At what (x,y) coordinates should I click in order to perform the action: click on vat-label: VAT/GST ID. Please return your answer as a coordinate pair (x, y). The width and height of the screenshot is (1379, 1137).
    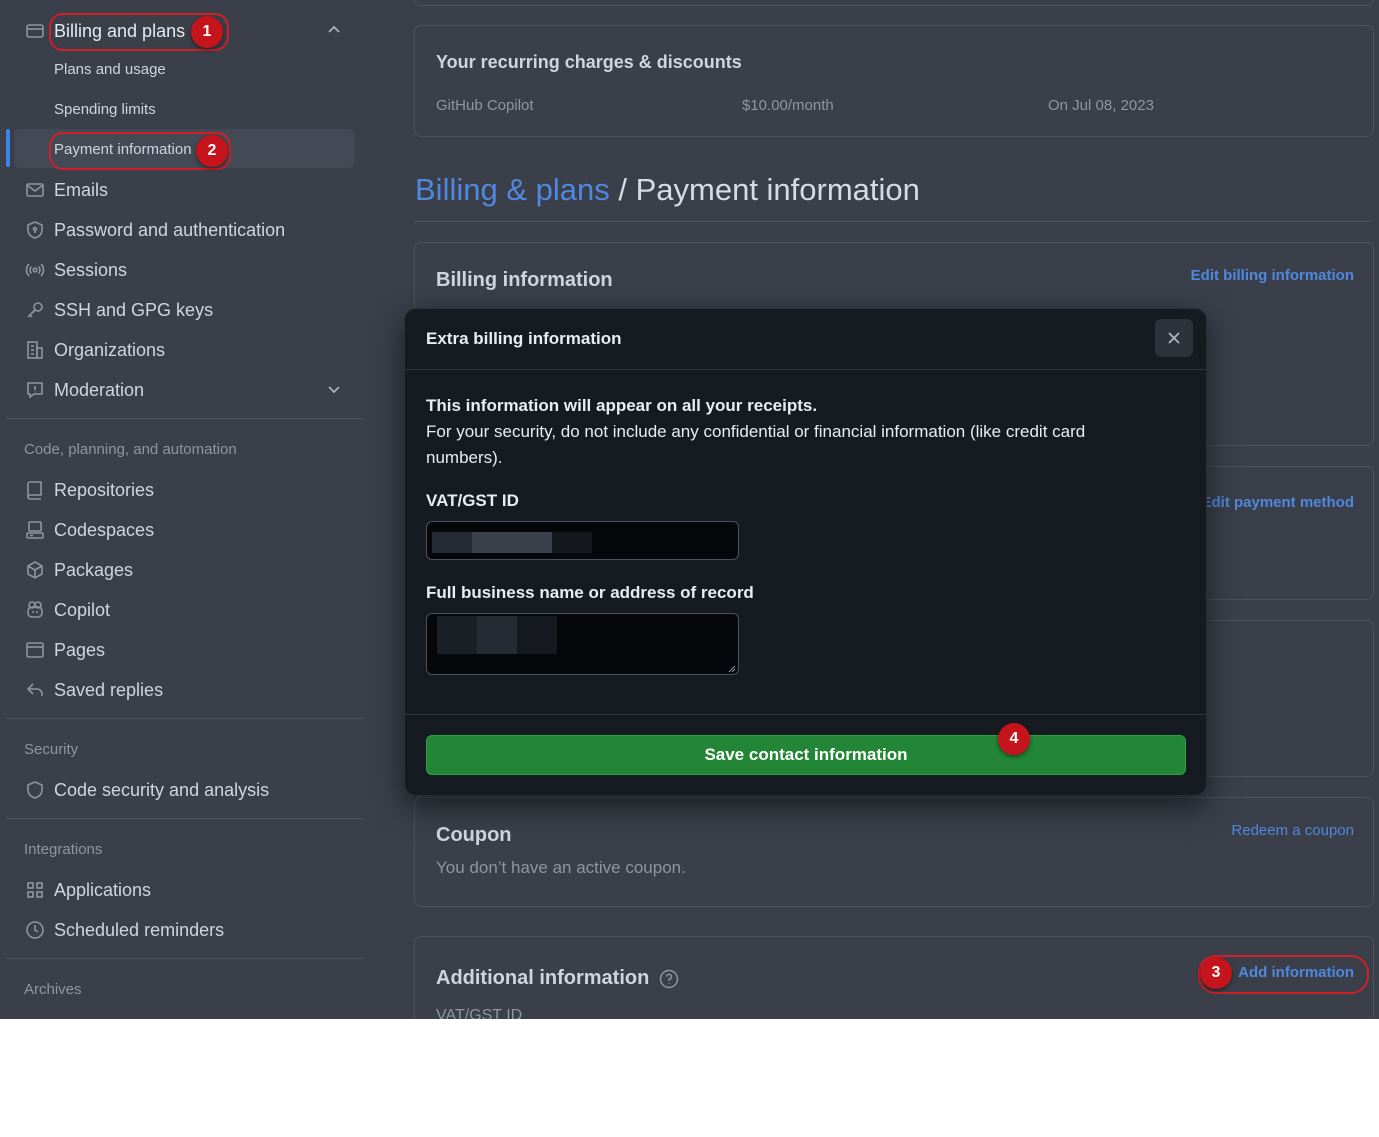
    Looking at the image, I should click on (479, 1013).